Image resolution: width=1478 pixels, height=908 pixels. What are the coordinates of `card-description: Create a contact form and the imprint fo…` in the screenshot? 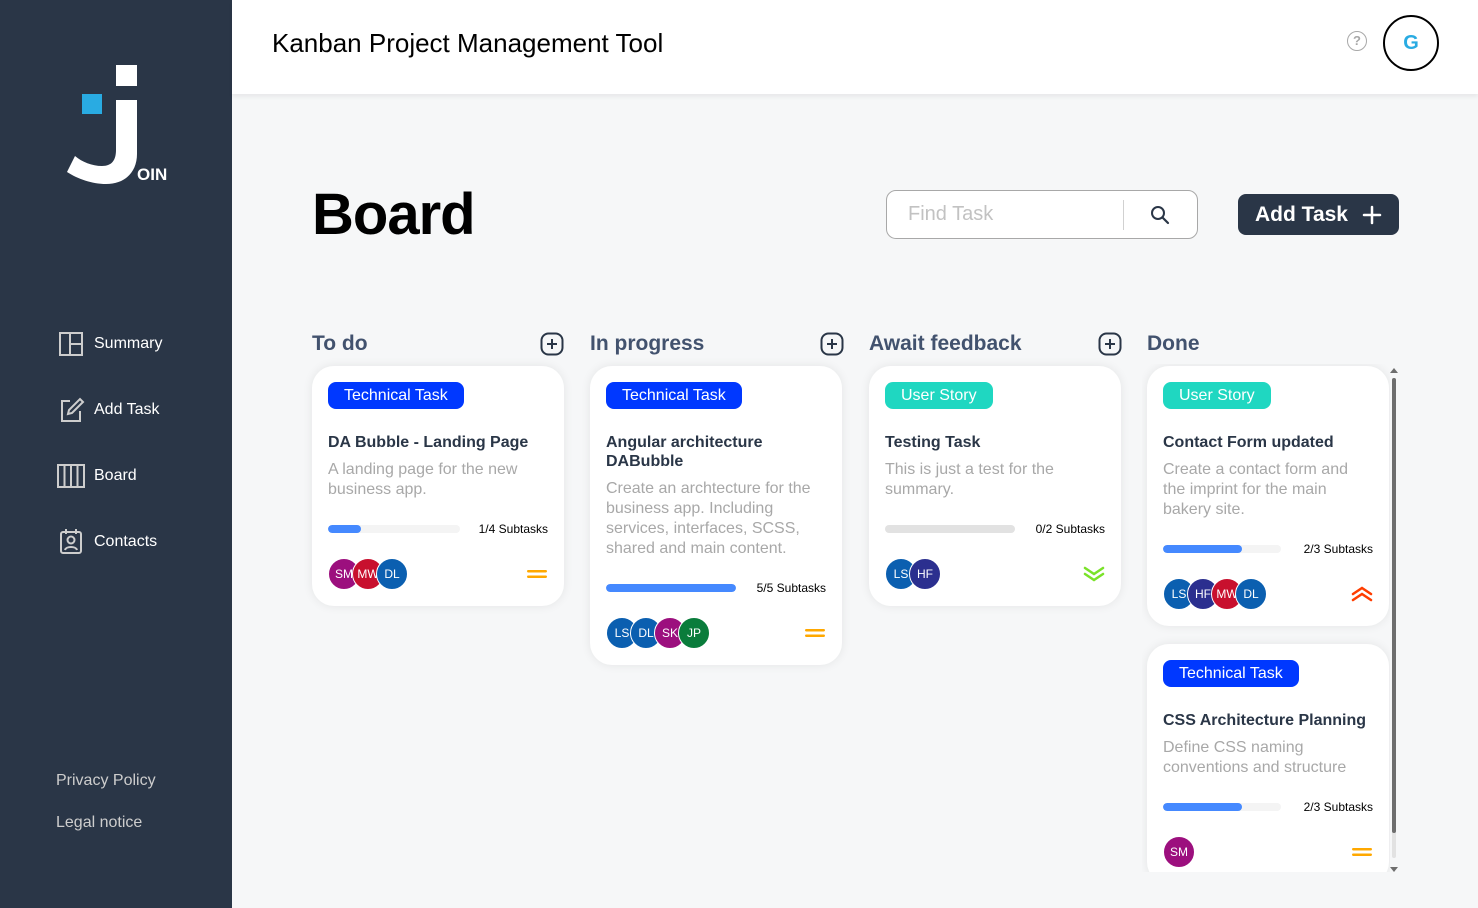 It's located at (1255, 489).